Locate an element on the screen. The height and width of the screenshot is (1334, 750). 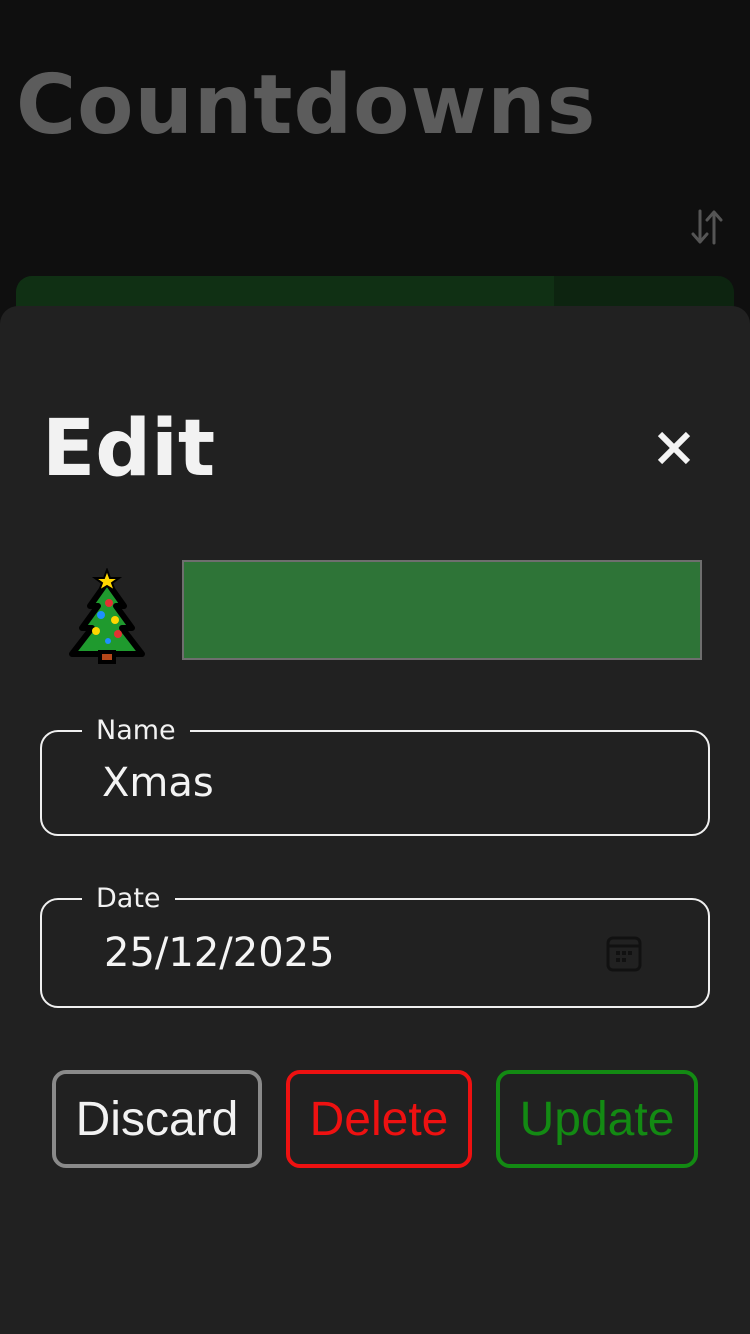
delete-button: Delete is located at coordinates (379, 1119).